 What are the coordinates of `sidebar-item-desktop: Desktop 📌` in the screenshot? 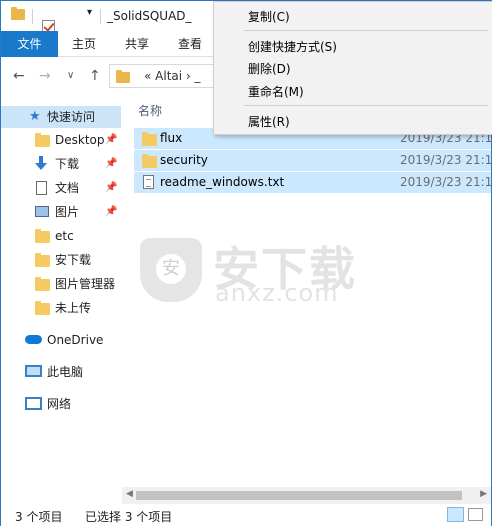 It's located at (61, 140).